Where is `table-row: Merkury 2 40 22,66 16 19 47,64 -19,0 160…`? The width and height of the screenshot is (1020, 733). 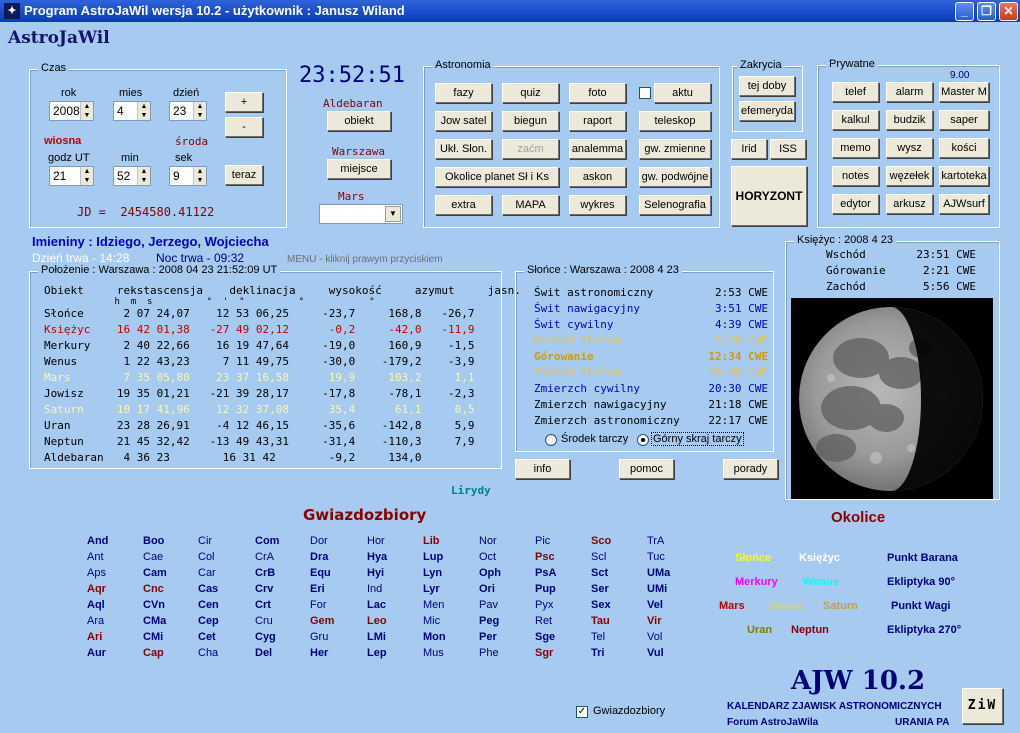 table-row: Merkury 2 40 22,66 16 19 47,64 -19,0 160… is located at coordinates (259, 346).